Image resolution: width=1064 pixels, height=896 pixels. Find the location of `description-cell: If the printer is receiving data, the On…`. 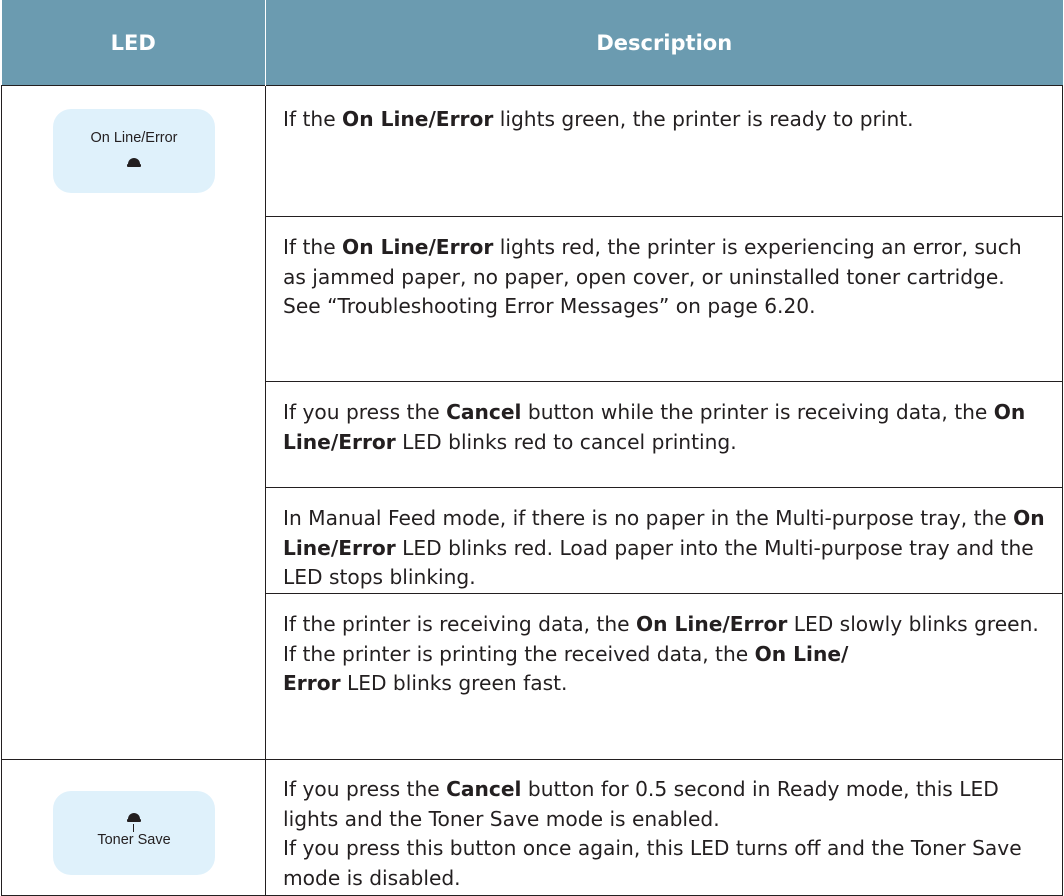

description-cell: If the printer is receiving data, the On… is located at coordinates (664, 676).